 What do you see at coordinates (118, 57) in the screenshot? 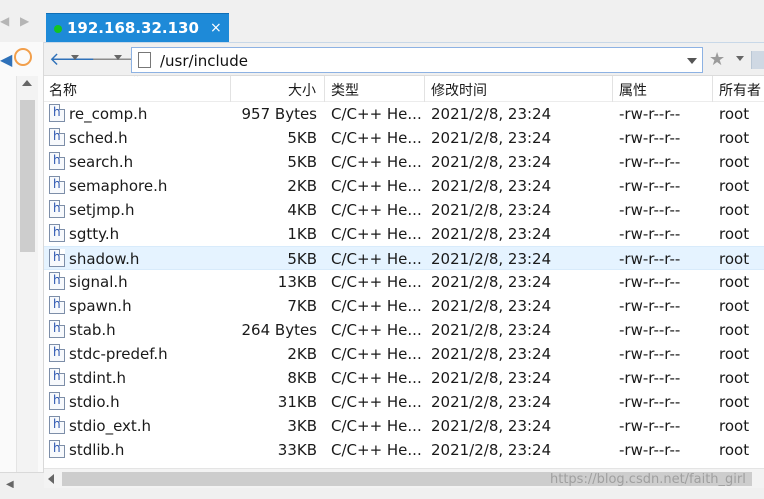
I see `forward-history-dropdown-icon` at bounding box center [118, 57].